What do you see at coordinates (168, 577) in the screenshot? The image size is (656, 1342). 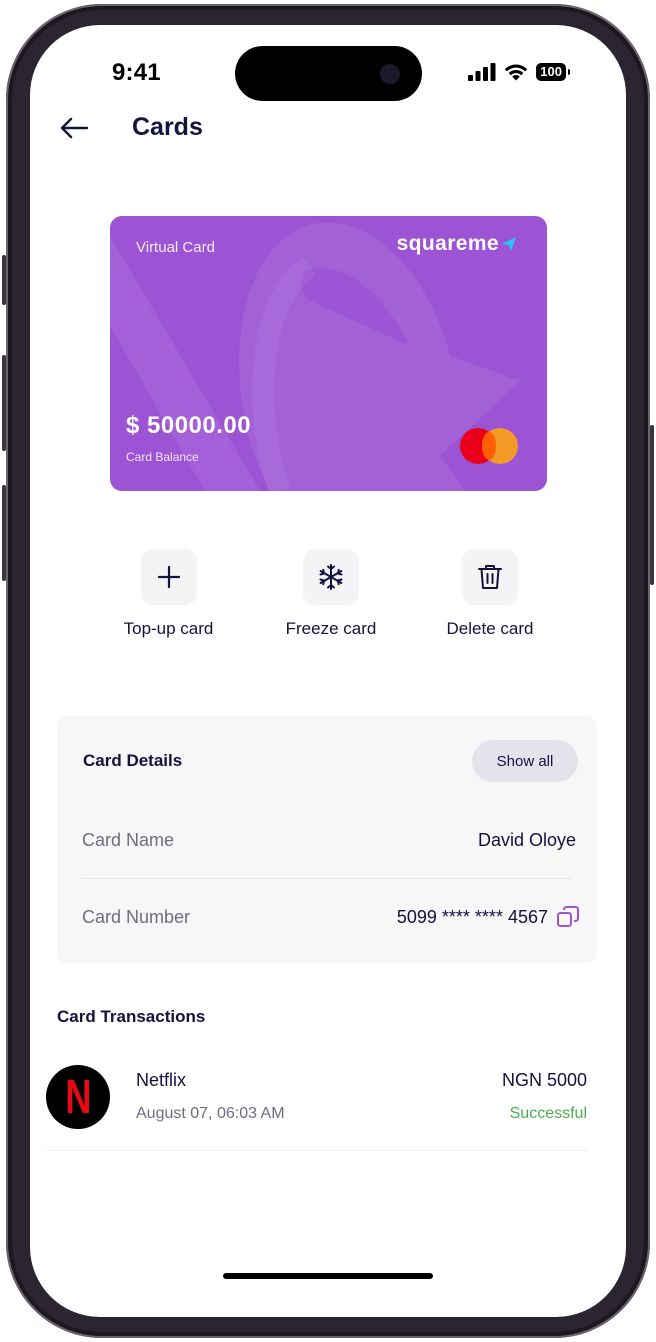 I see `plus-icon` at bounding box center [168, 577].